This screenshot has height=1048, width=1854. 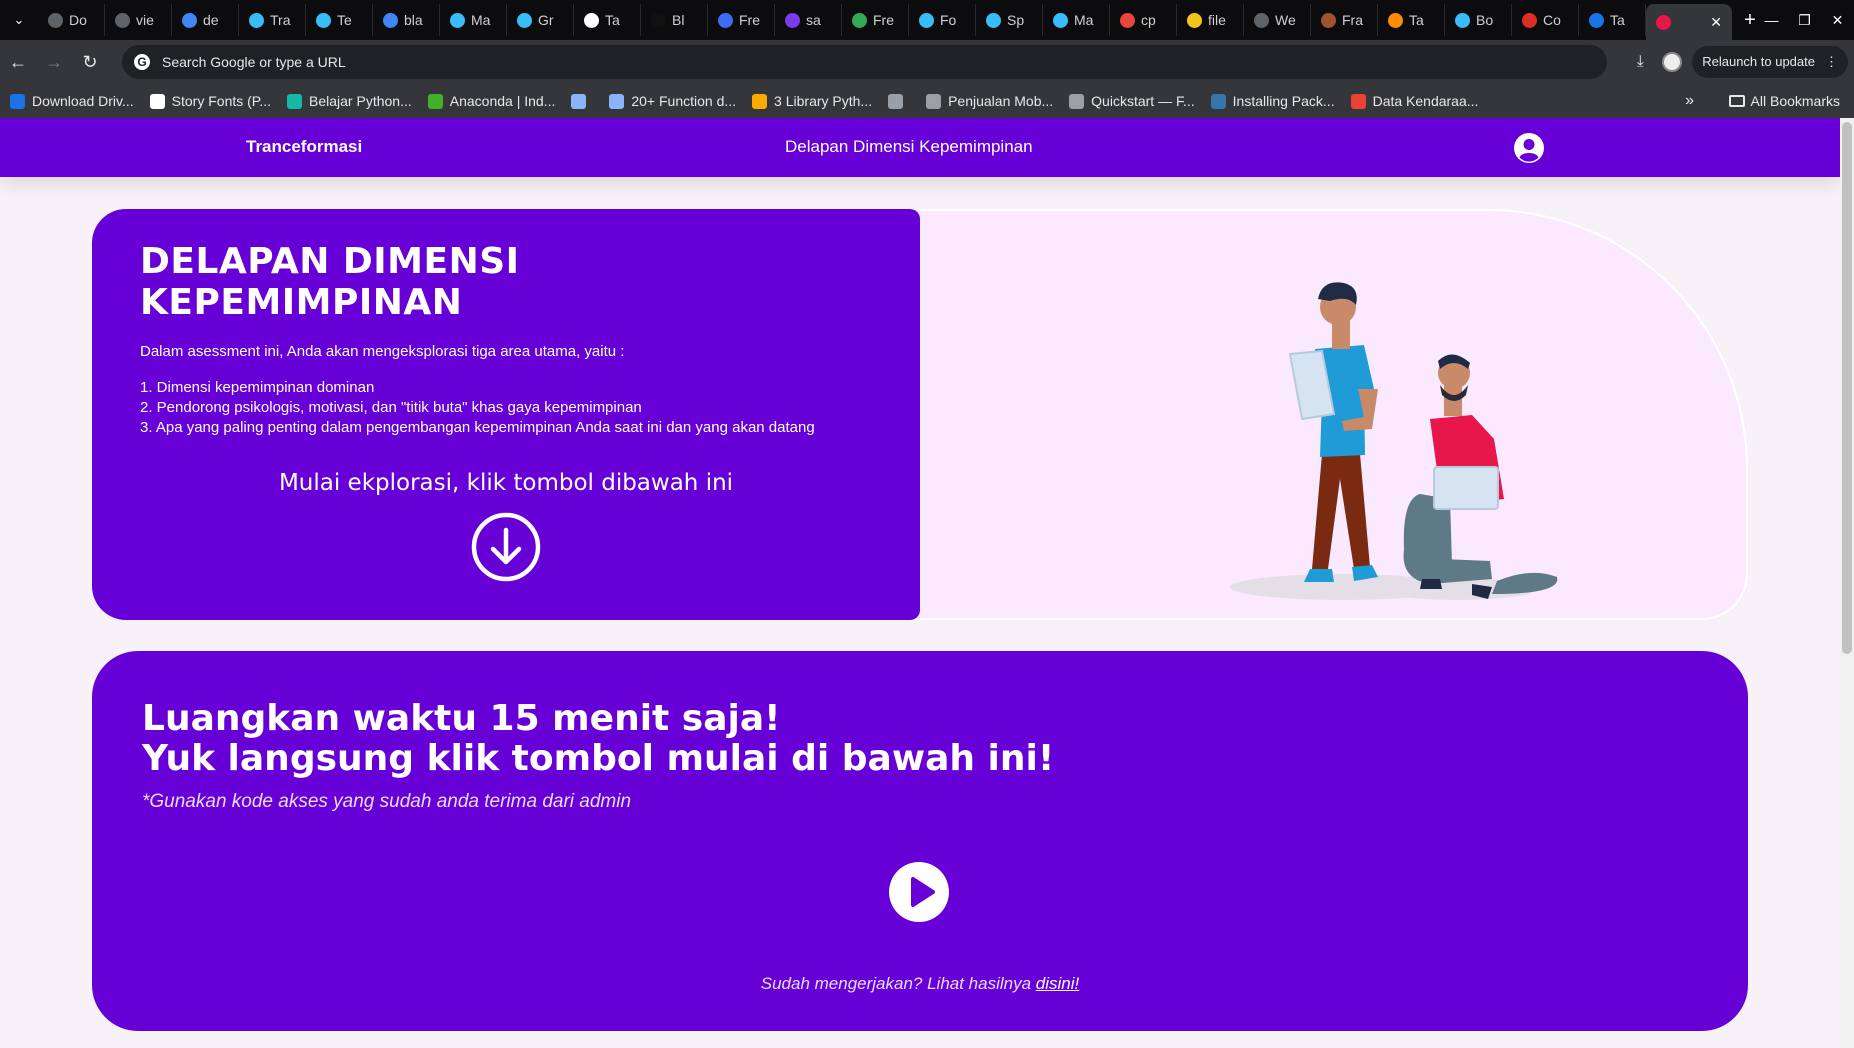 What do you see at coordinates (540, 20) in the screenshot?
I see `browser-tab: Gr` at bounding box center [540, 20].